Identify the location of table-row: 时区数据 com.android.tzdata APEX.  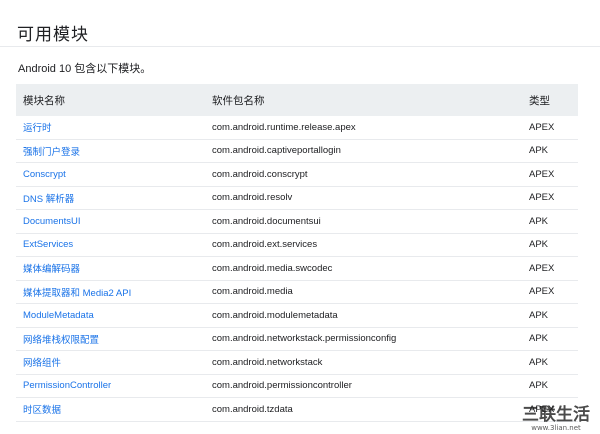
(297, 409).